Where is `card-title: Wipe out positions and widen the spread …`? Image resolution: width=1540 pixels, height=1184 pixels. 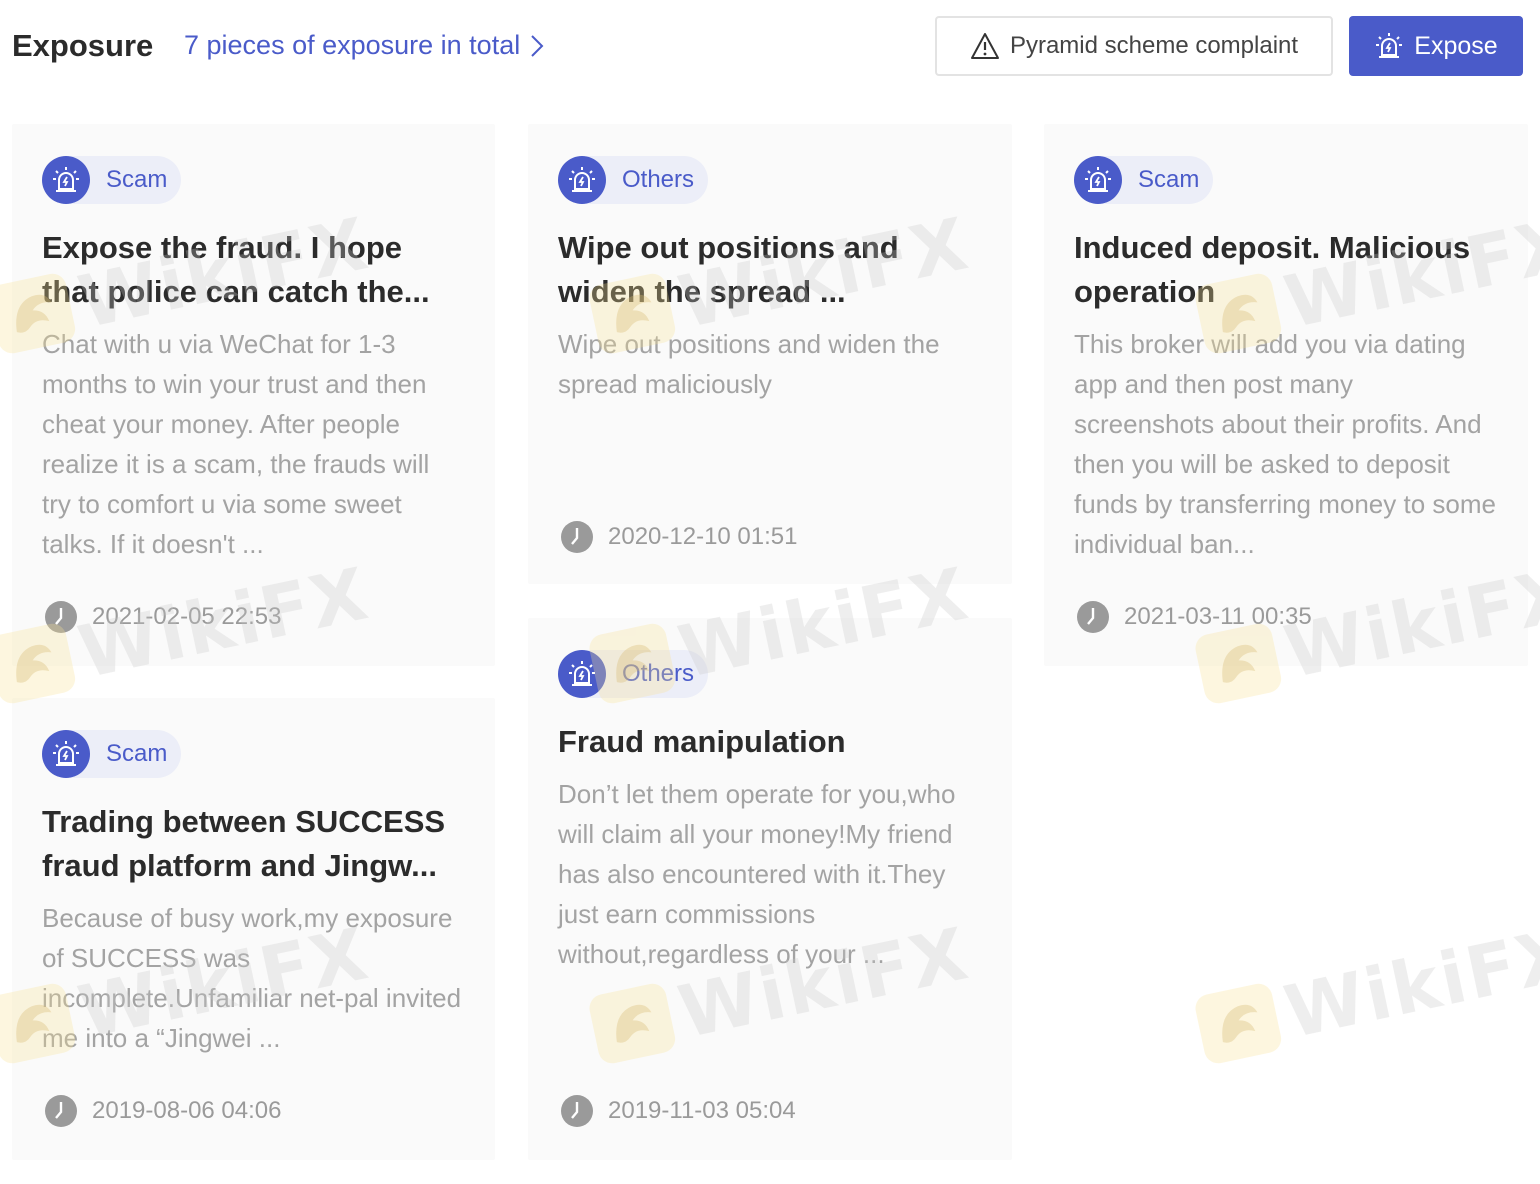
card-title: Wipe out positions and widen the spread … is located at coordinates (728, 269).